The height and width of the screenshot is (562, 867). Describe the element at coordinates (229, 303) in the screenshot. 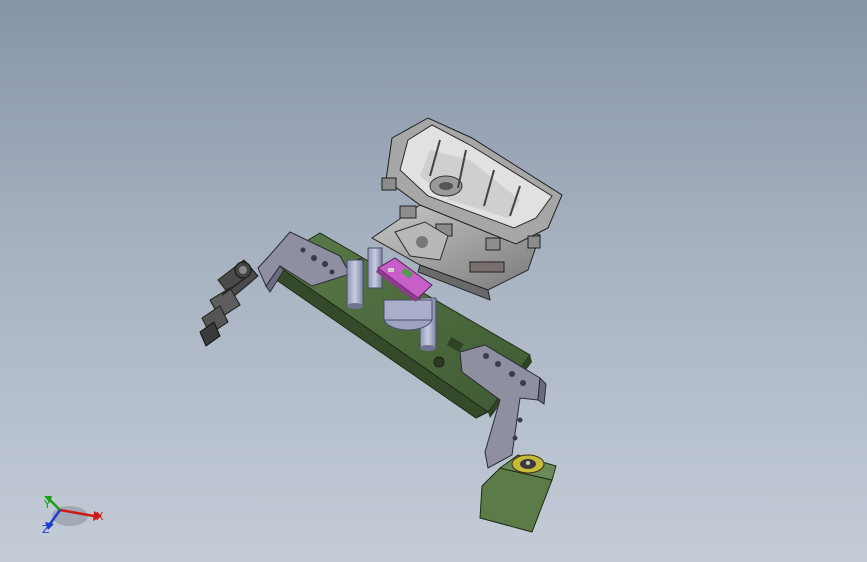

I see `left-connector` at that location.